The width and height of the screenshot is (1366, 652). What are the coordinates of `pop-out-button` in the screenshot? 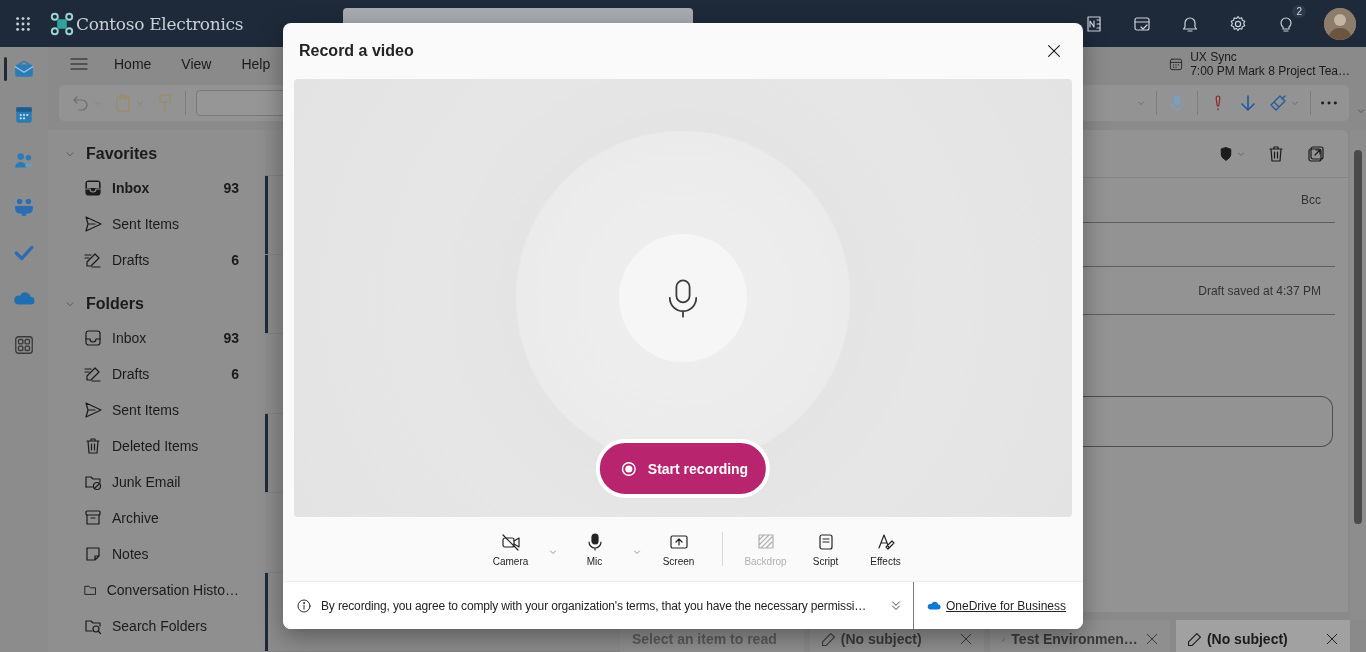 It's located at (1316, 153).